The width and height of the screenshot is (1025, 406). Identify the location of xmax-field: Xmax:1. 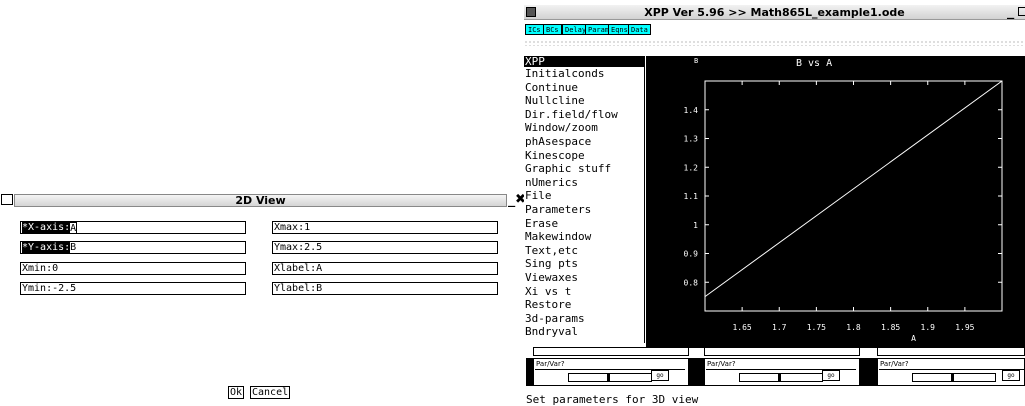
(385, 227).